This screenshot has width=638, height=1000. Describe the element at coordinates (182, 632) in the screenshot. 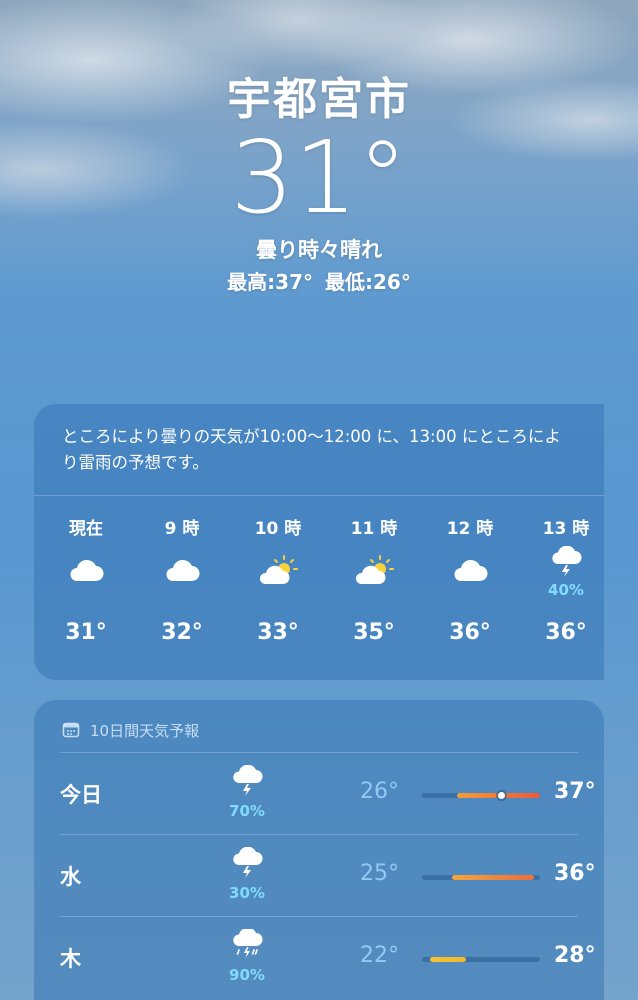

I see `hour-temperature: 32°` at that location.